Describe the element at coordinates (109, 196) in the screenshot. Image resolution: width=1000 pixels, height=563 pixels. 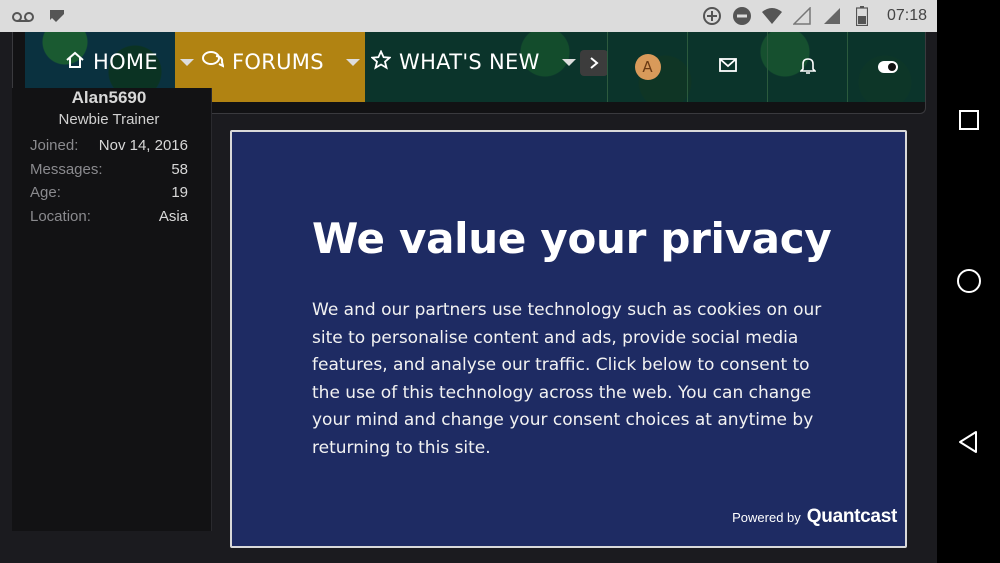
I see `stat-row: Age: 19` at that location.